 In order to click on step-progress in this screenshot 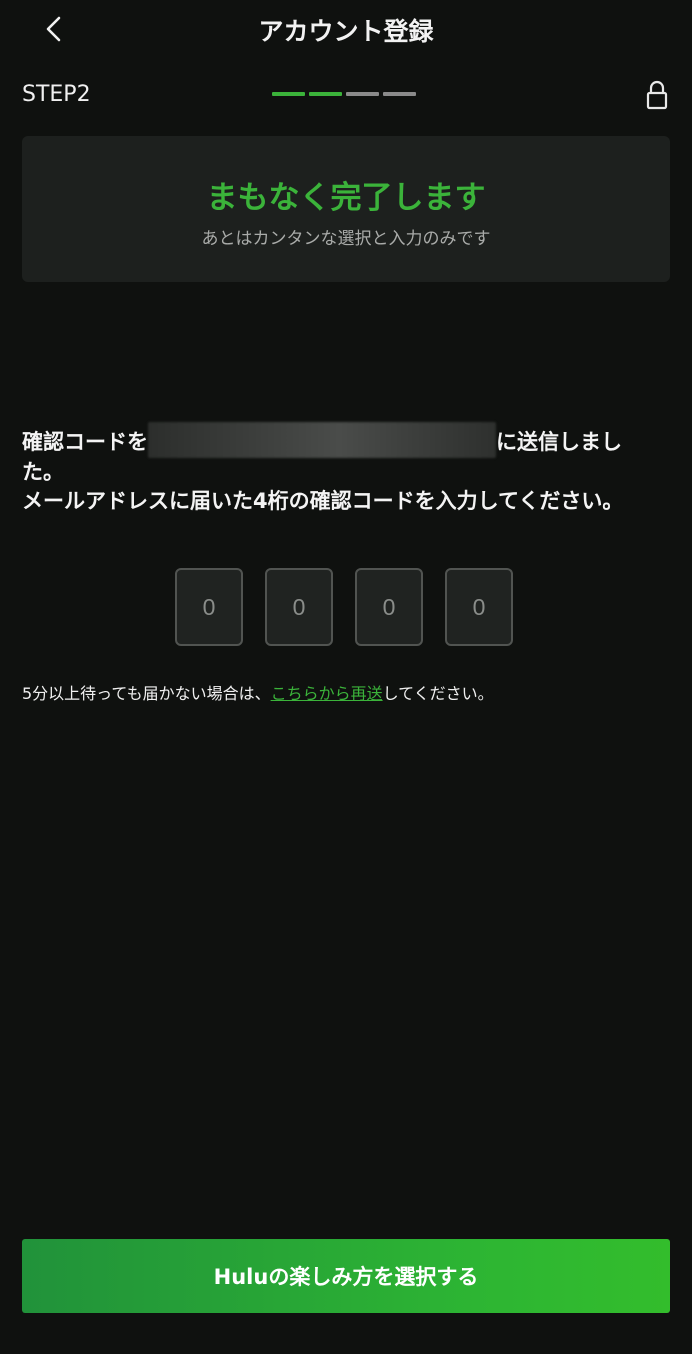, I will do `click(346, 94)`.